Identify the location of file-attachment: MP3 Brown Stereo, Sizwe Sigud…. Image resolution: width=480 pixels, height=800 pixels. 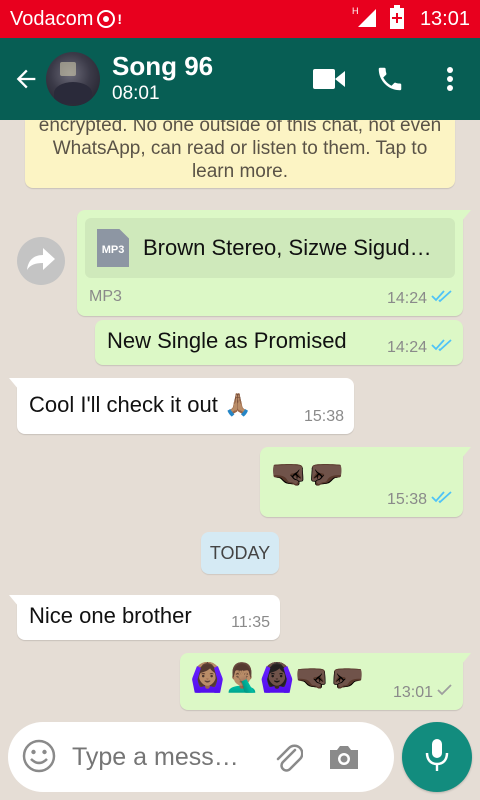
(270, 248).